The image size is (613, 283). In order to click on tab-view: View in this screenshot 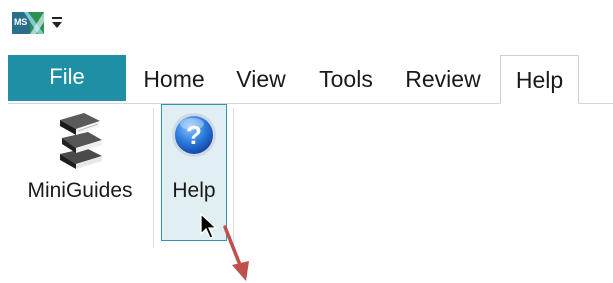, I will do `click(261, 79)`.